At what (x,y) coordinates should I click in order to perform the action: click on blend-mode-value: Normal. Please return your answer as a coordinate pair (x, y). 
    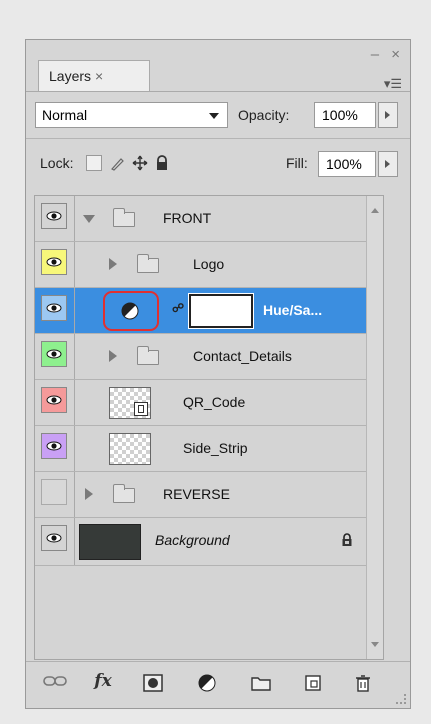
    Looking at the image, I should click on (65, 115).